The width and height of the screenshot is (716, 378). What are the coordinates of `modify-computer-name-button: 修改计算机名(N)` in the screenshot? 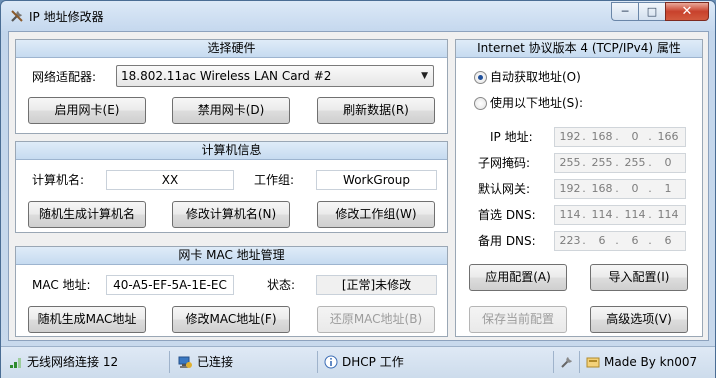 It's located at (231, 214).